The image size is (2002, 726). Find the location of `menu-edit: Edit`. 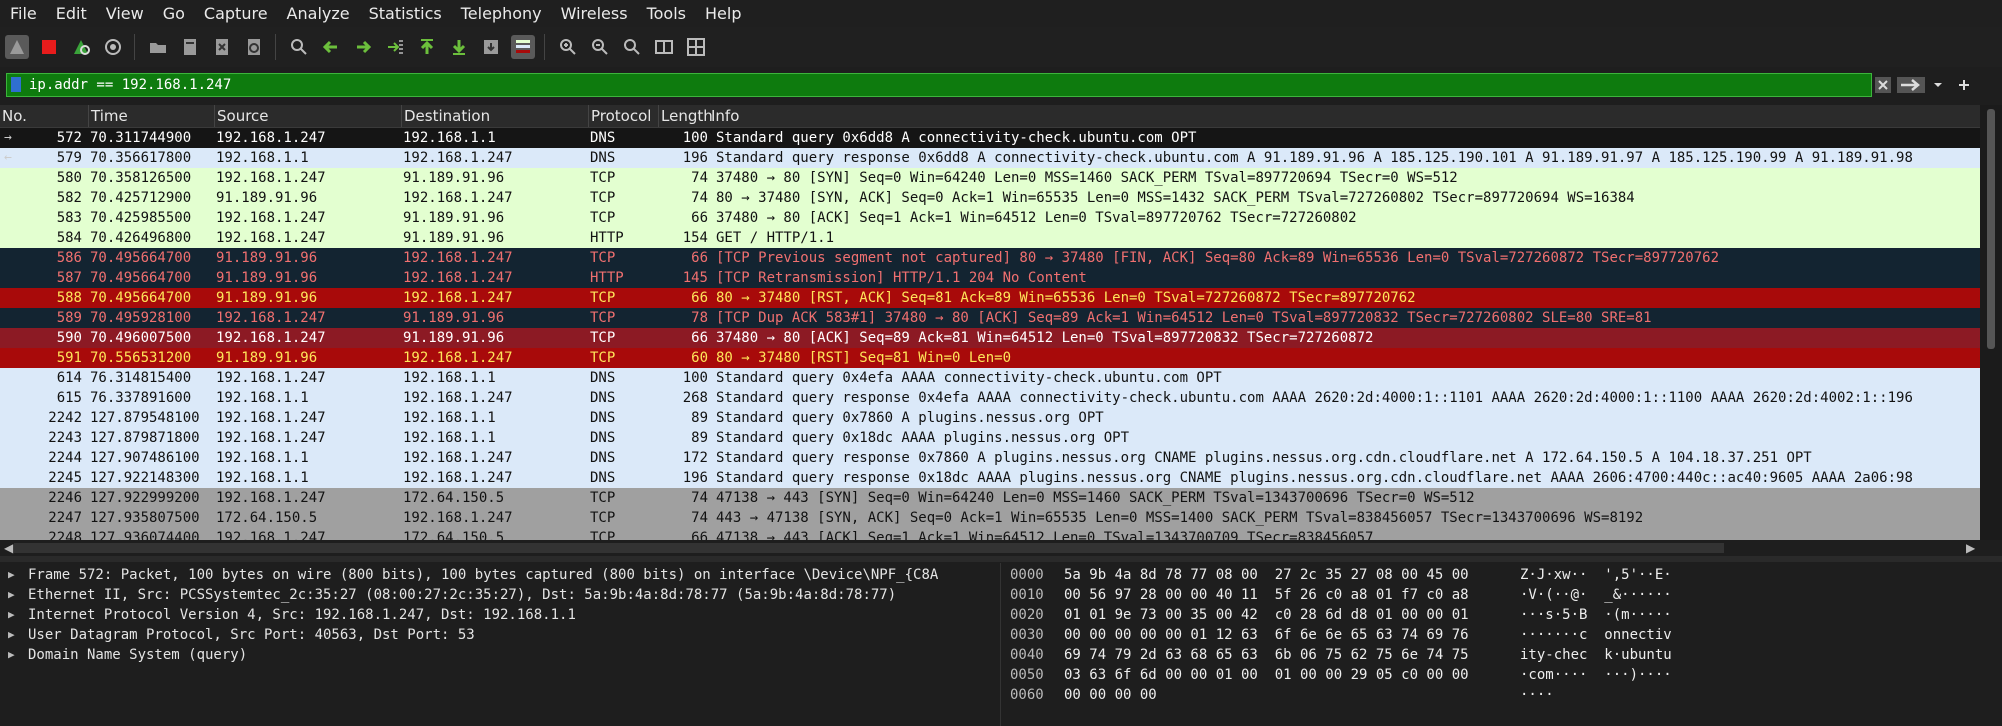

menu-edit: Edit is located at coordinates (71, 13).